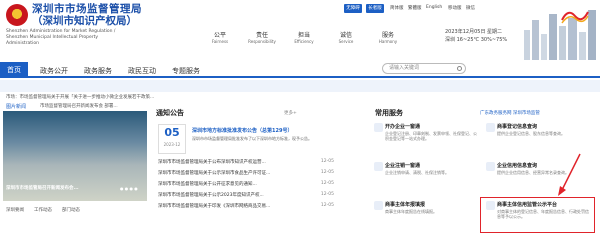  I want to click on notice-section-title: 通知公告, so click(170, 113).